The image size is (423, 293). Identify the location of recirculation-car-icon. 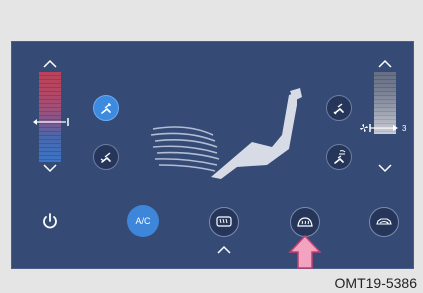
(384, 221).